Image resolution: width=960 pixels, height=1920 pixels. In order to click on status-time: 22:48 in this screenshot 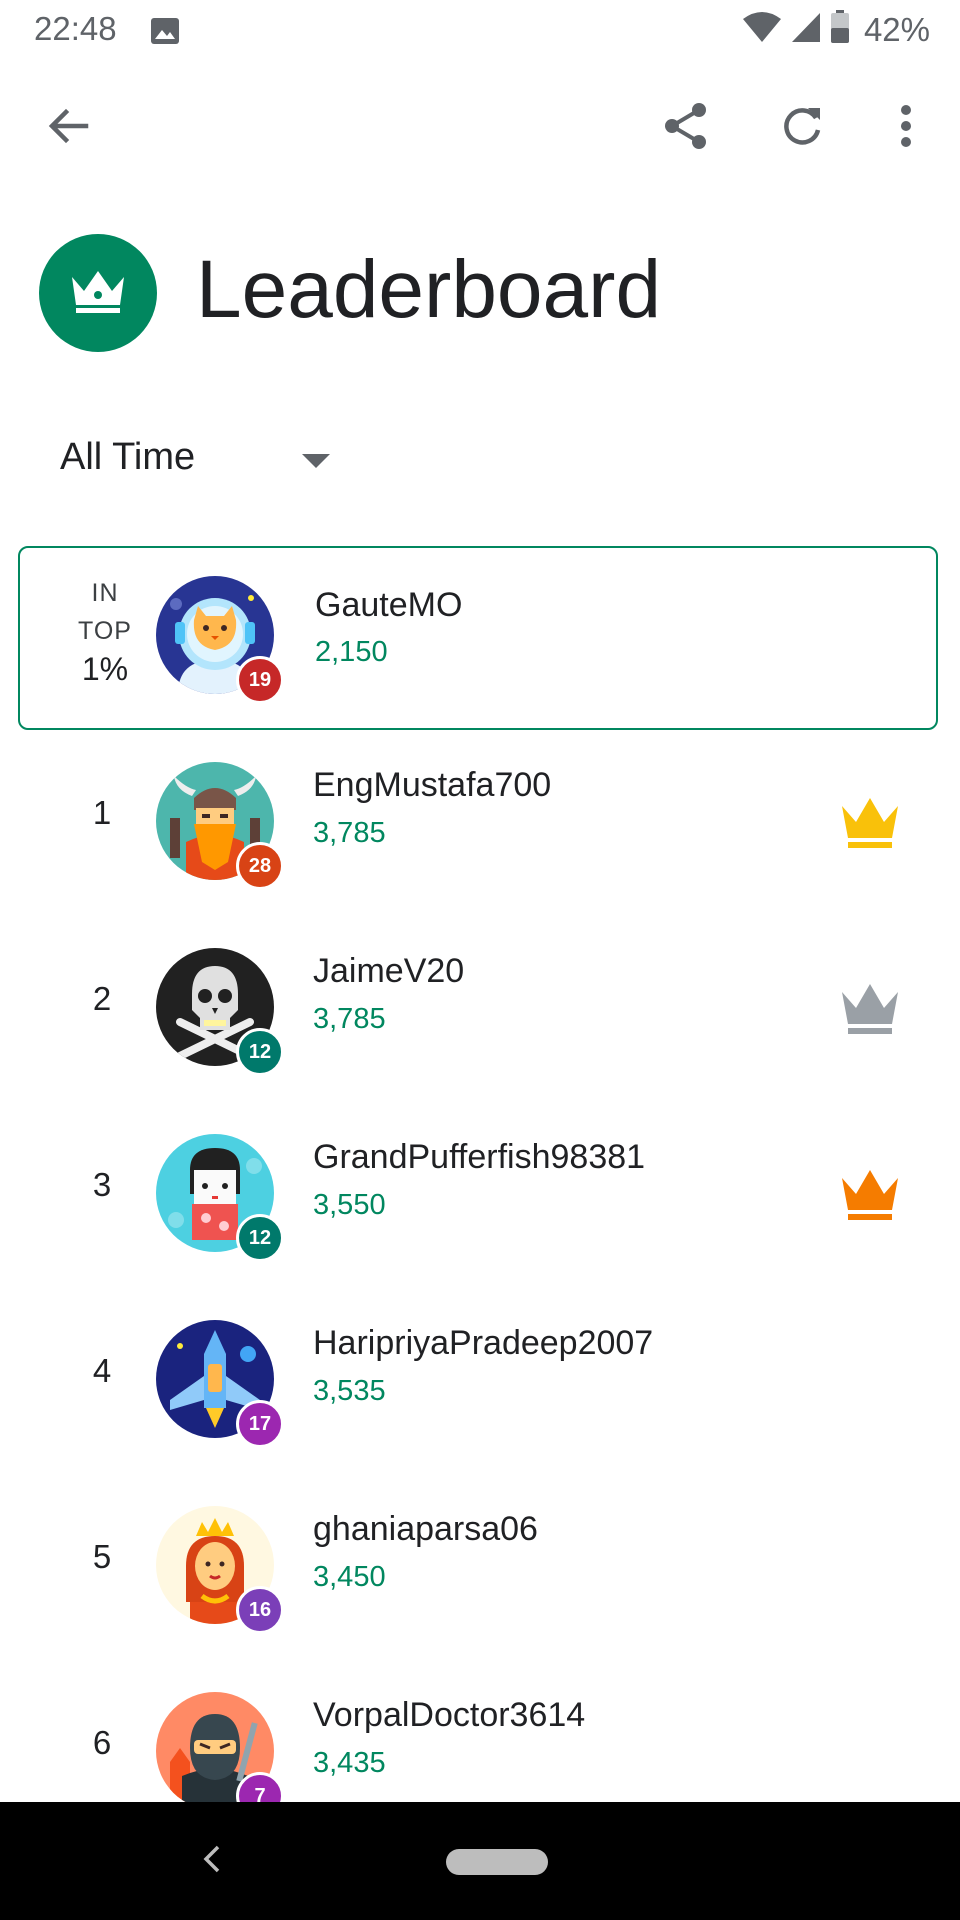, I will do `click(75, 28)`.